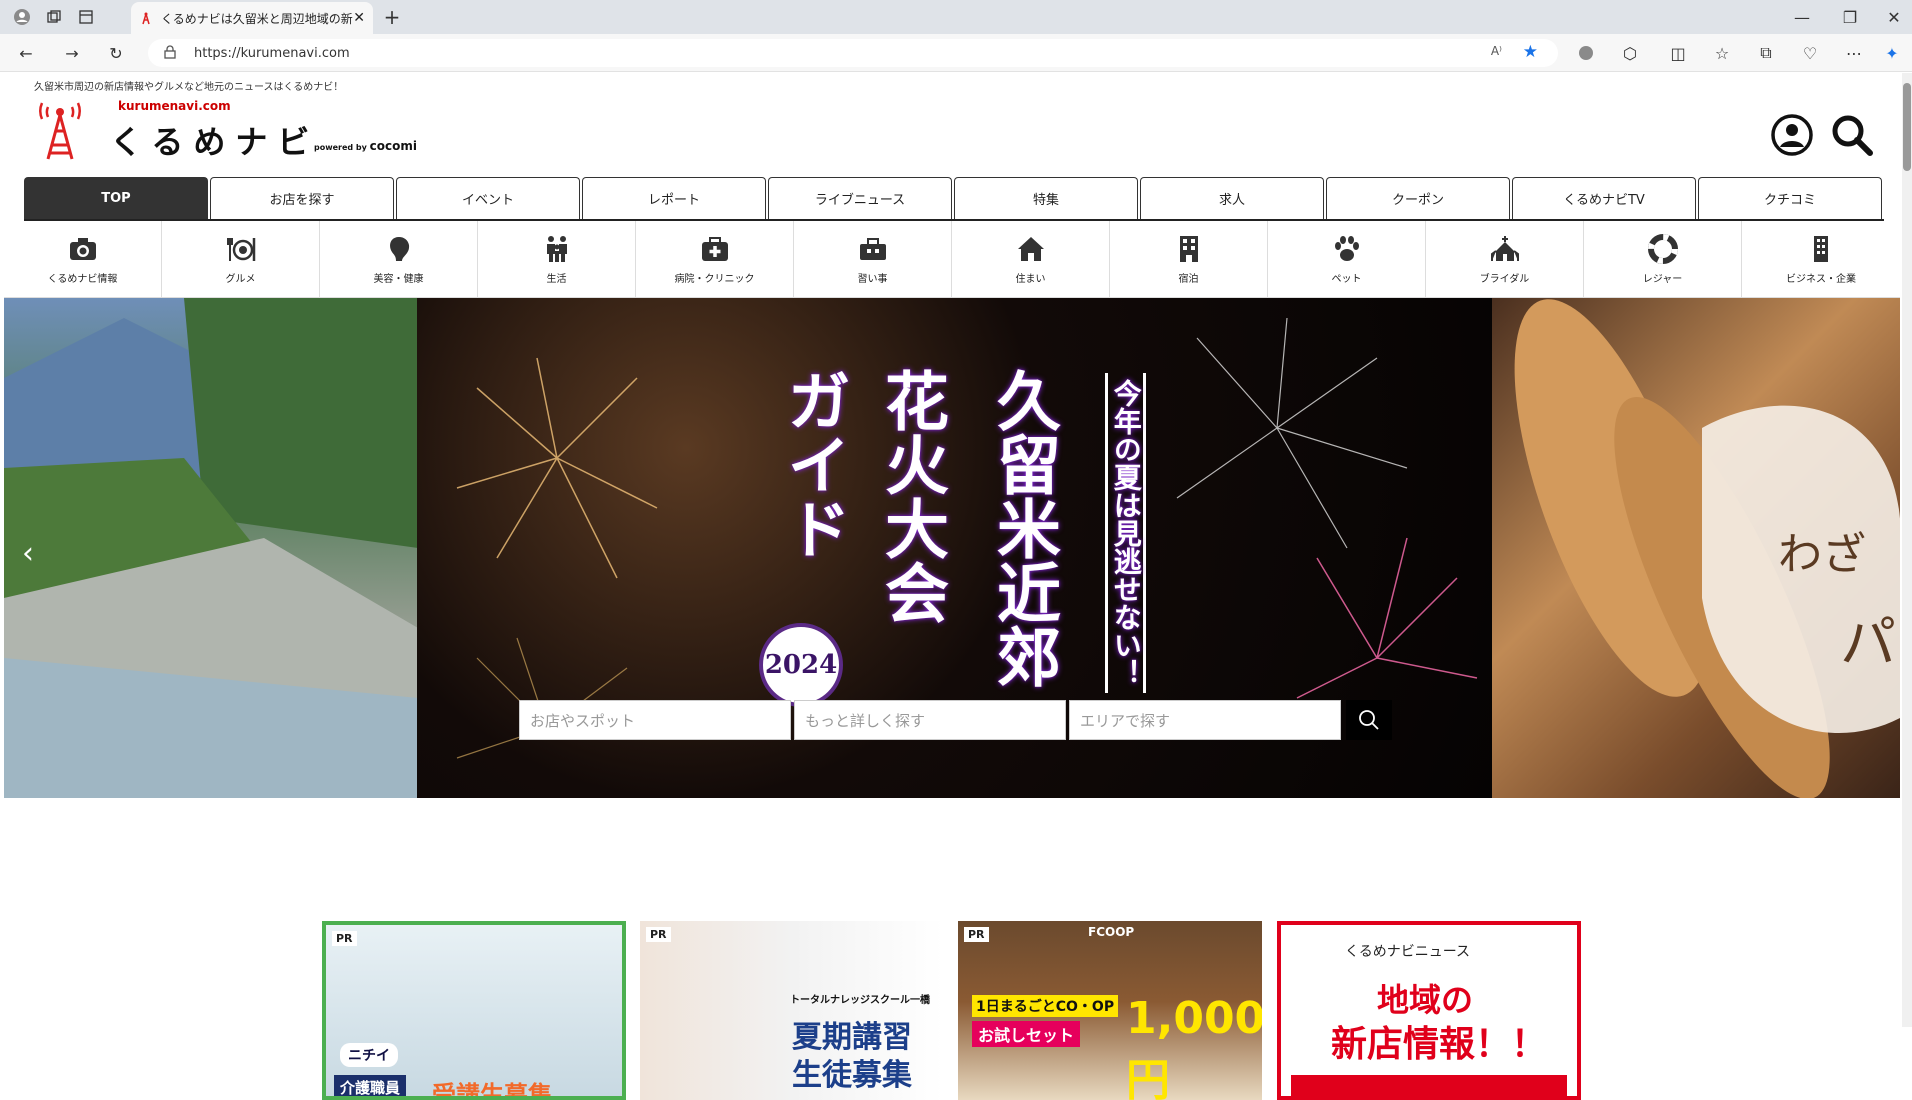 This screenshot has height=1100, width=1912. What do you see at coordinates (1439, 1044) in the screenshot?
I see `banner-subhead: 新店情報！！` at bounding box center [1439, 1044].